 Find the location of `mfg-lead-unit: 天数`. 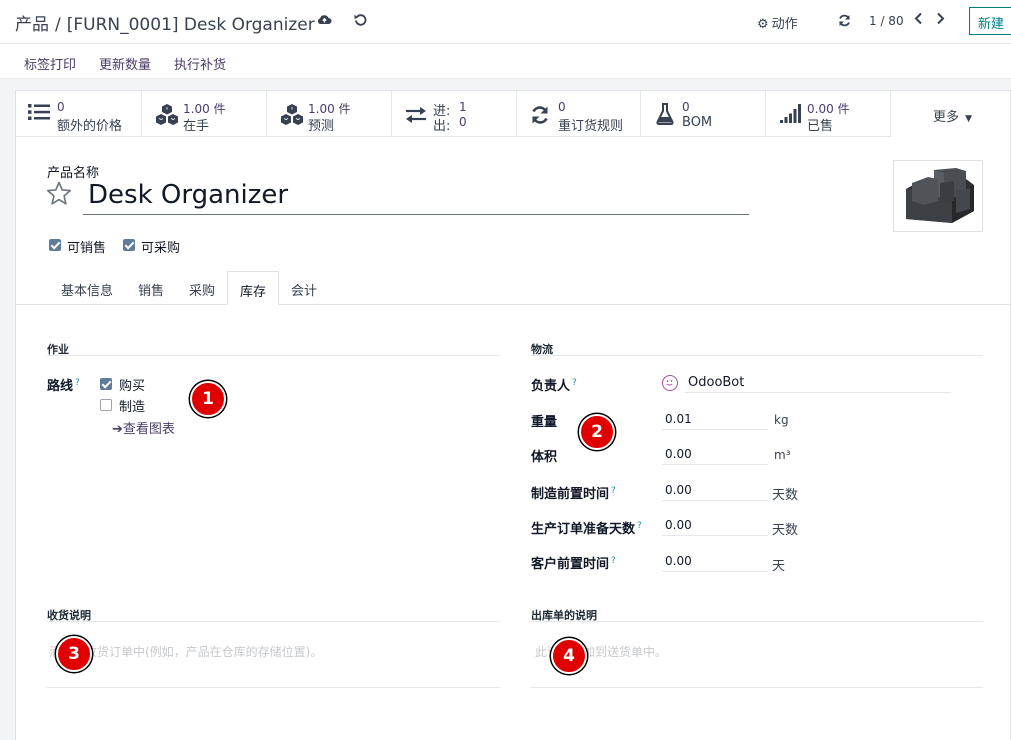

mfg-lead-unit: 天数 is located at coordinates (785, 495).